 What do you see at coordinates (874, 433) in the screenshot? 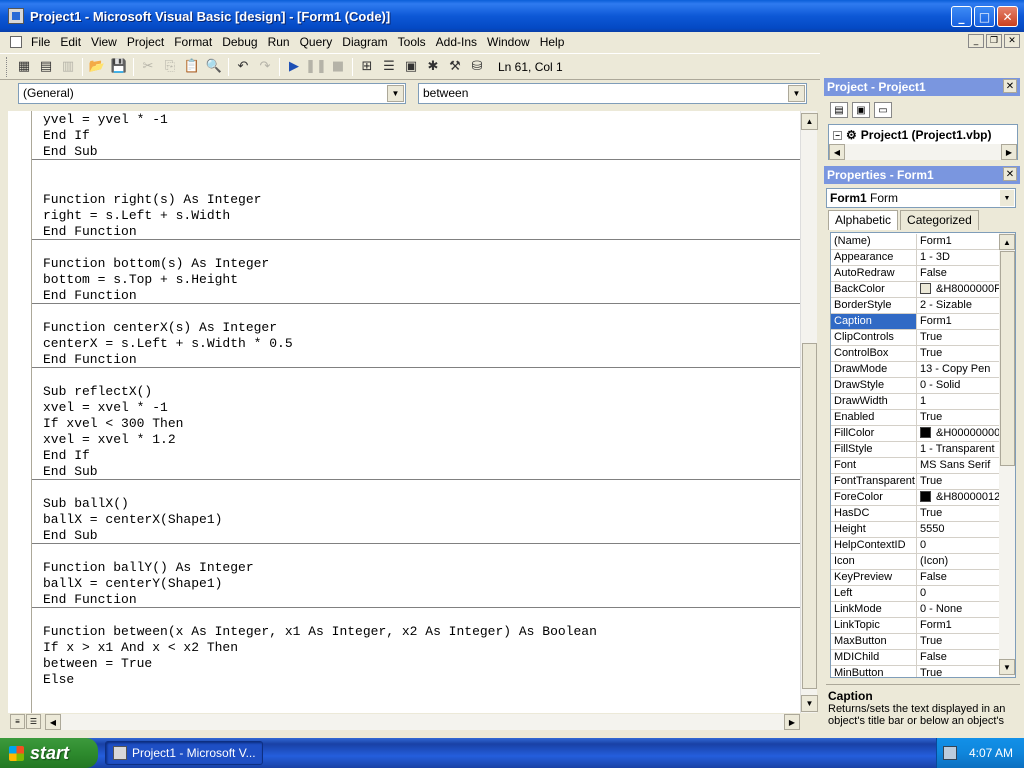
I see `property-name: FillColor` at bounding box center [874, 433].